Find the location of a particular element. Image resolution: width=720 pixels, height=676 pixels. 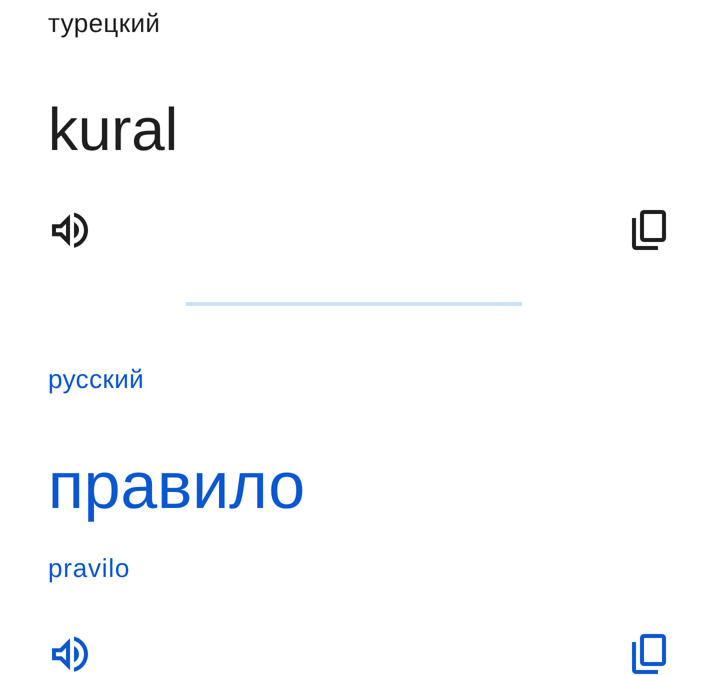

transliteration-text: pravilo is located at coordinates (89, 568).